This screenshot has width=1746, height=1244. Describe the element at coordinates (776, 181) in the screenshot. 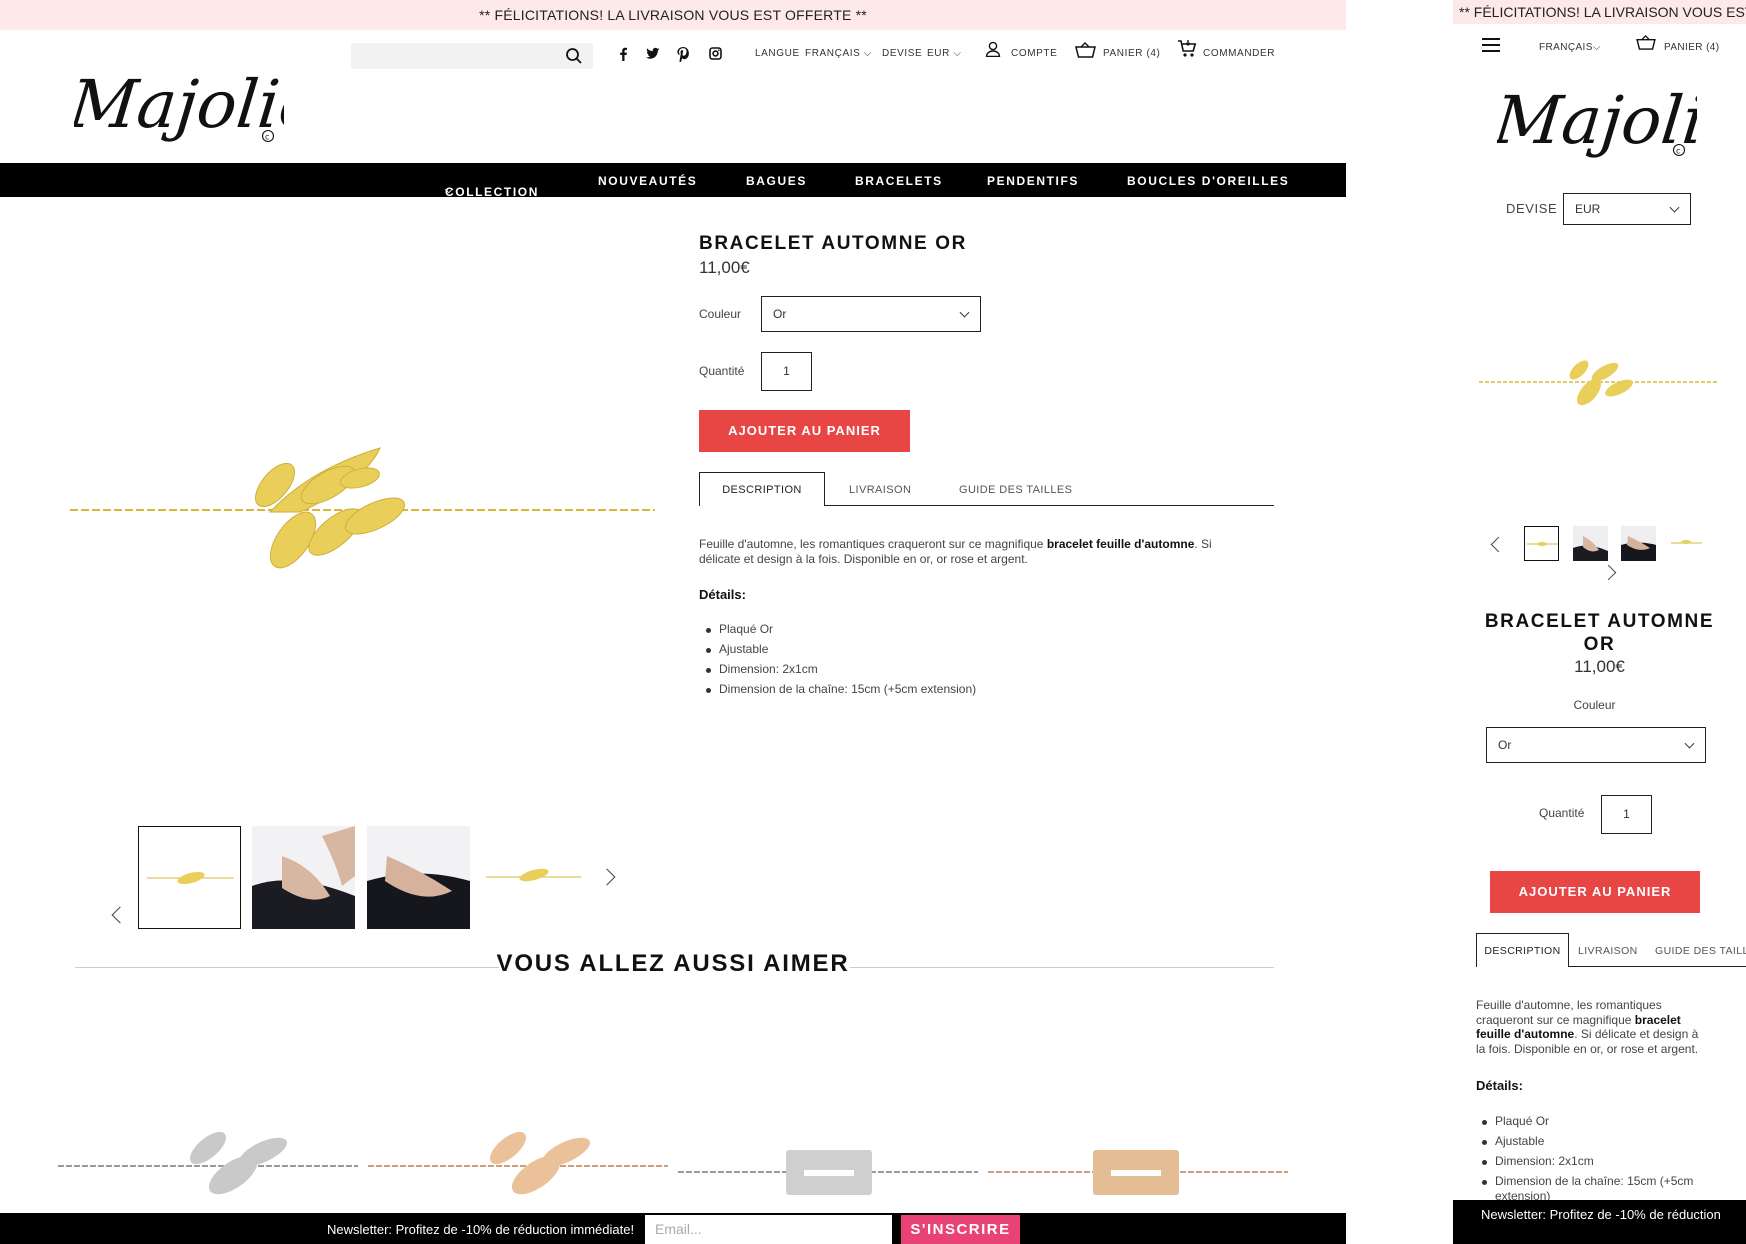

I see `nav-item-bagues: BAGUES` at that location.